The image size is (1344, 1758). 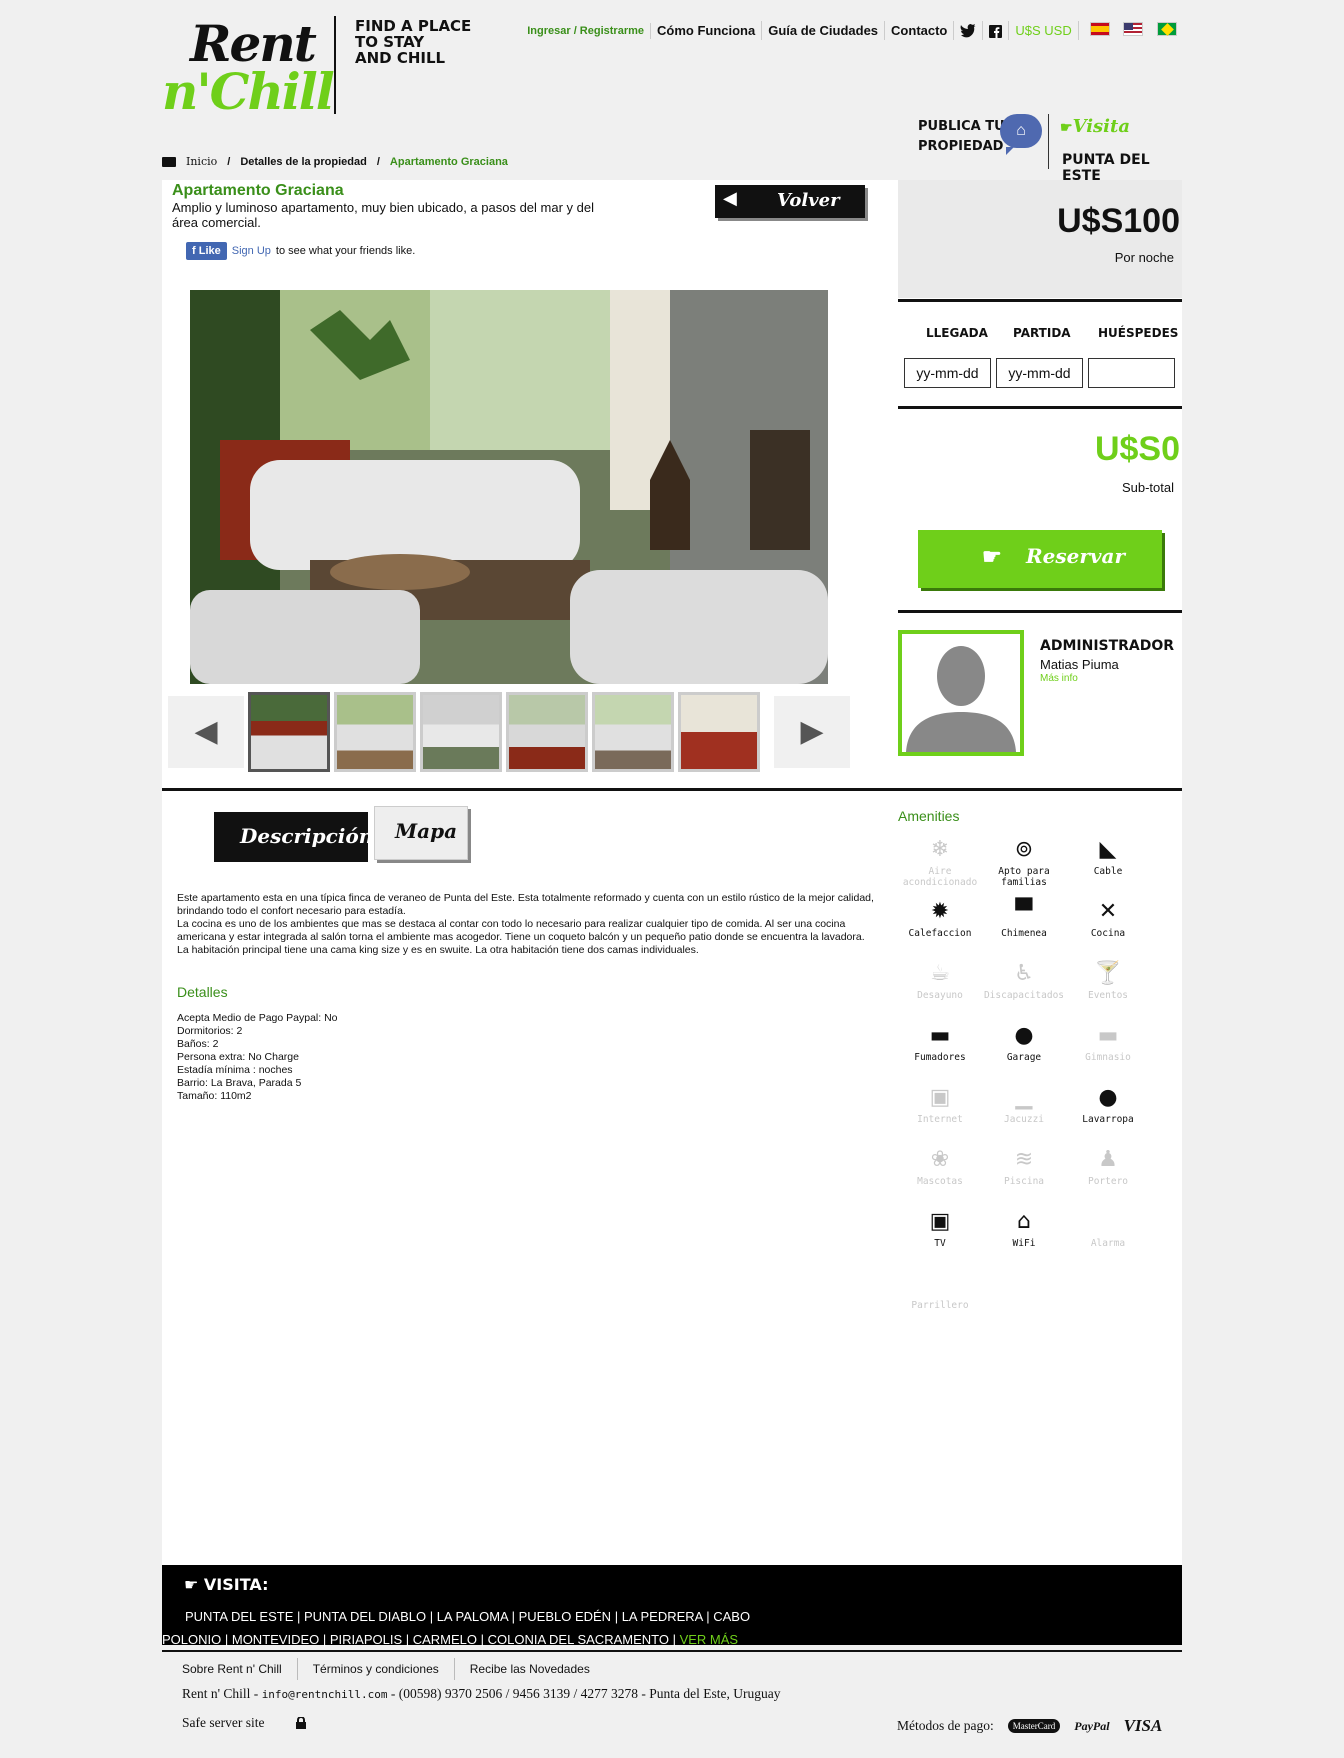 What do you see at coordinates (1044, 30) in the screenshot?
I see `currency-selector: U$S USD` at bounding box center [1044, 30].